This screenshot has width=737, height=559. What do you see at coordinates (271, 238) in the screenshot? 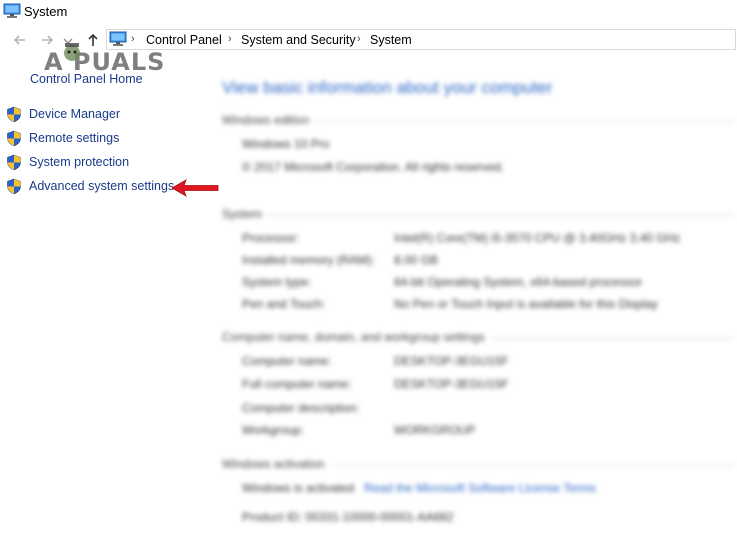
I see `info-label: Processor:` at bounding box center [271, 238].